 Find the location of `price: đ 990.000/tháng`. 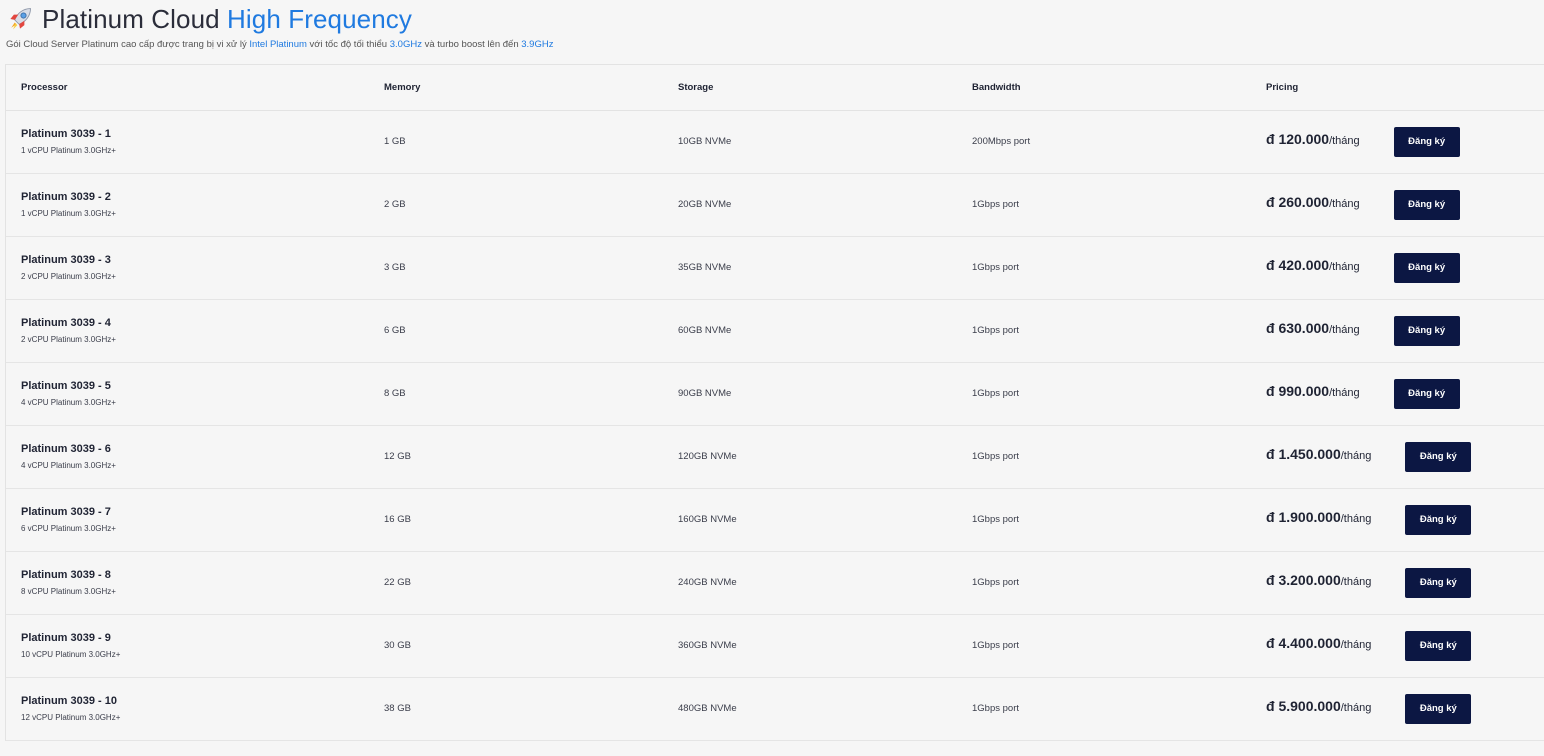

price: đ 990.000/tháng is located at coordinates (1313, 391).